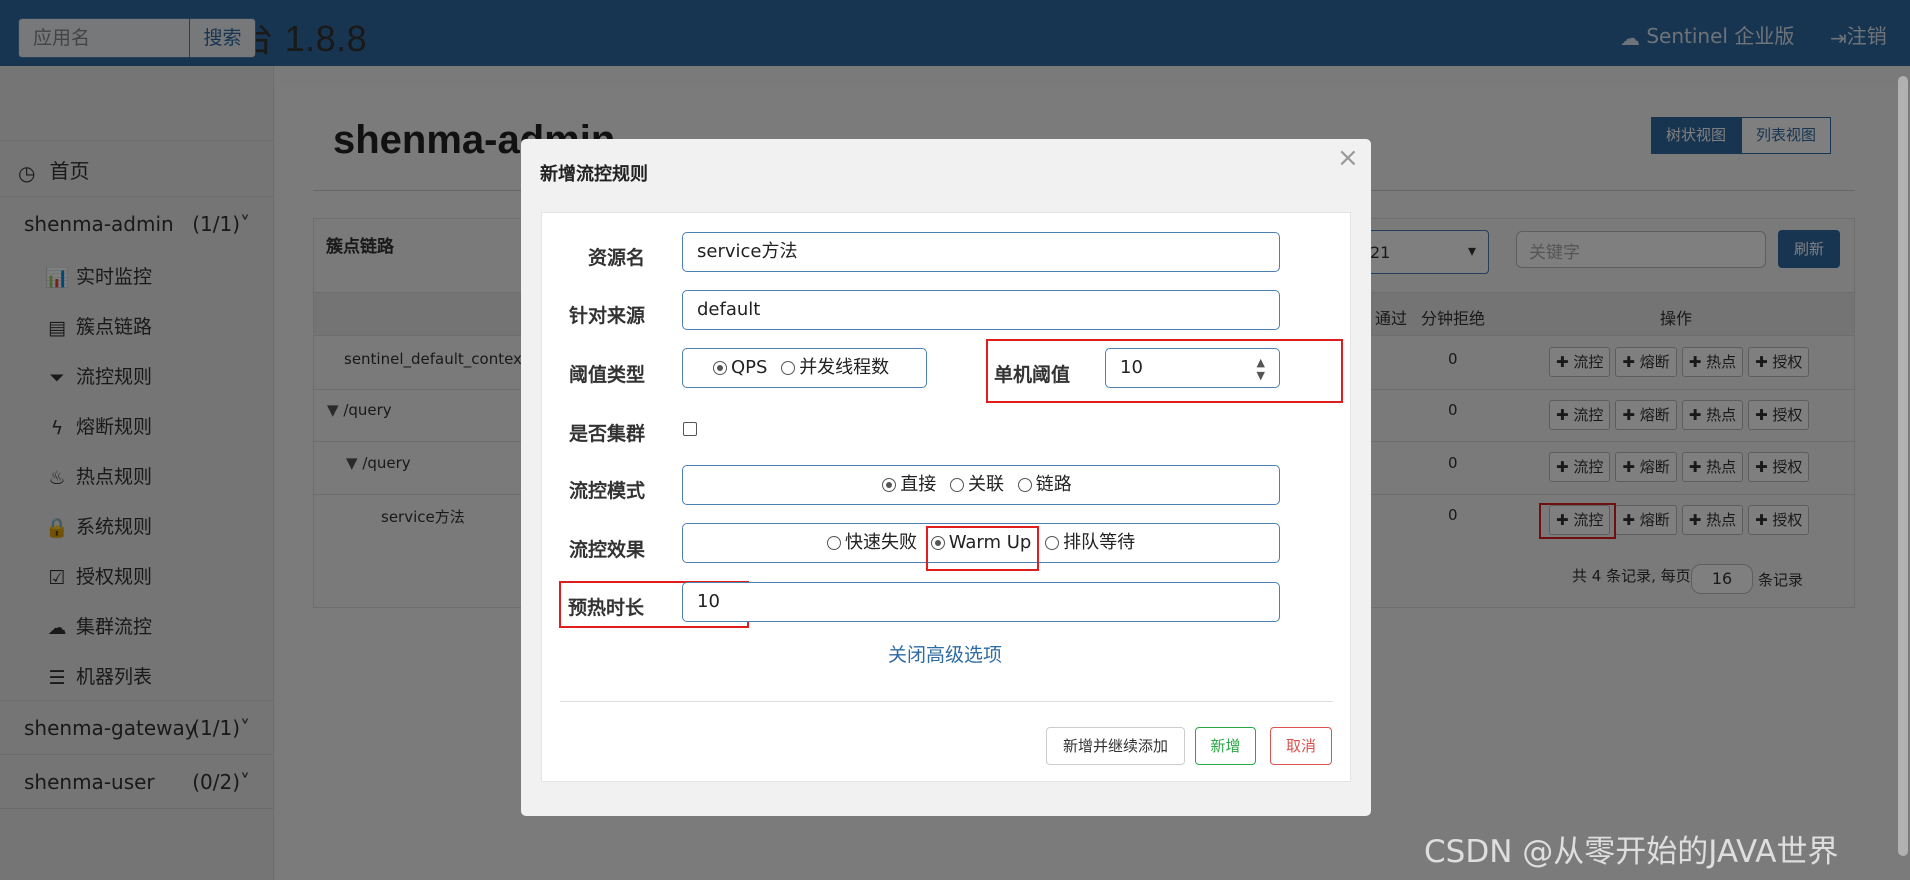 The image size is (1910, 880). I want to click on highlight-box, so click(982, 548).